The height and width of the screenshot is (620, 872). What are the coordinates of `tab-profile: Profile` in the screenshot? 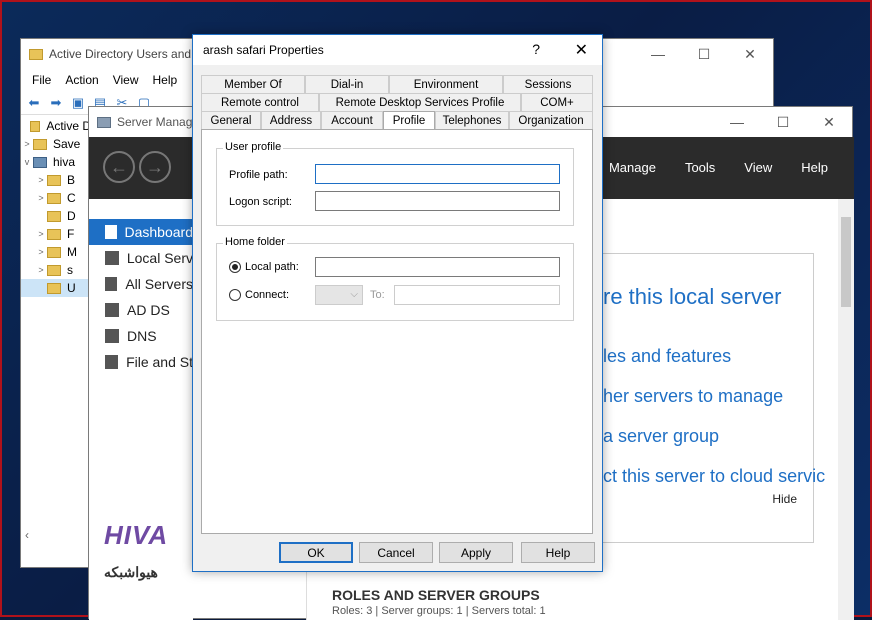 It's located at (409, 120).